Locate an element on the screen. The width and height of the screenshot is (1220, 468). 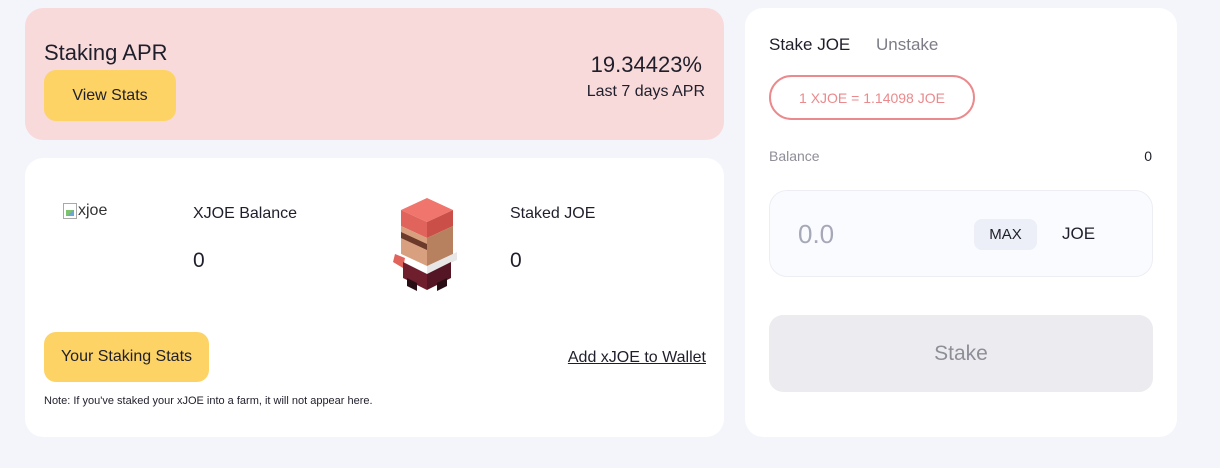
xjoe-balance-value: 0 is located at coordinates (199, 260).